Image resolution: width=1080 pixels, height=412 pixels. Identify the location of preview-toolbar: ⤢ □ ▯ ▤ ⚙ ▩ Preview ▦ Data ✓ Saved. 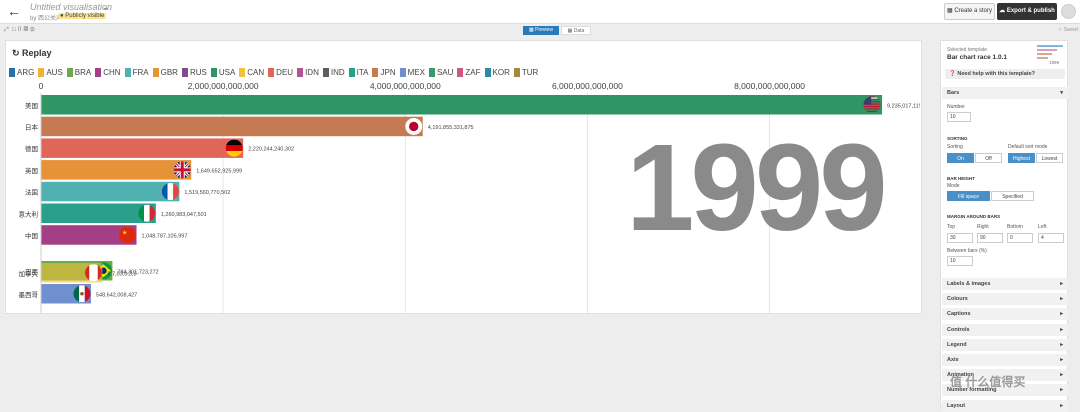
(540, 31).